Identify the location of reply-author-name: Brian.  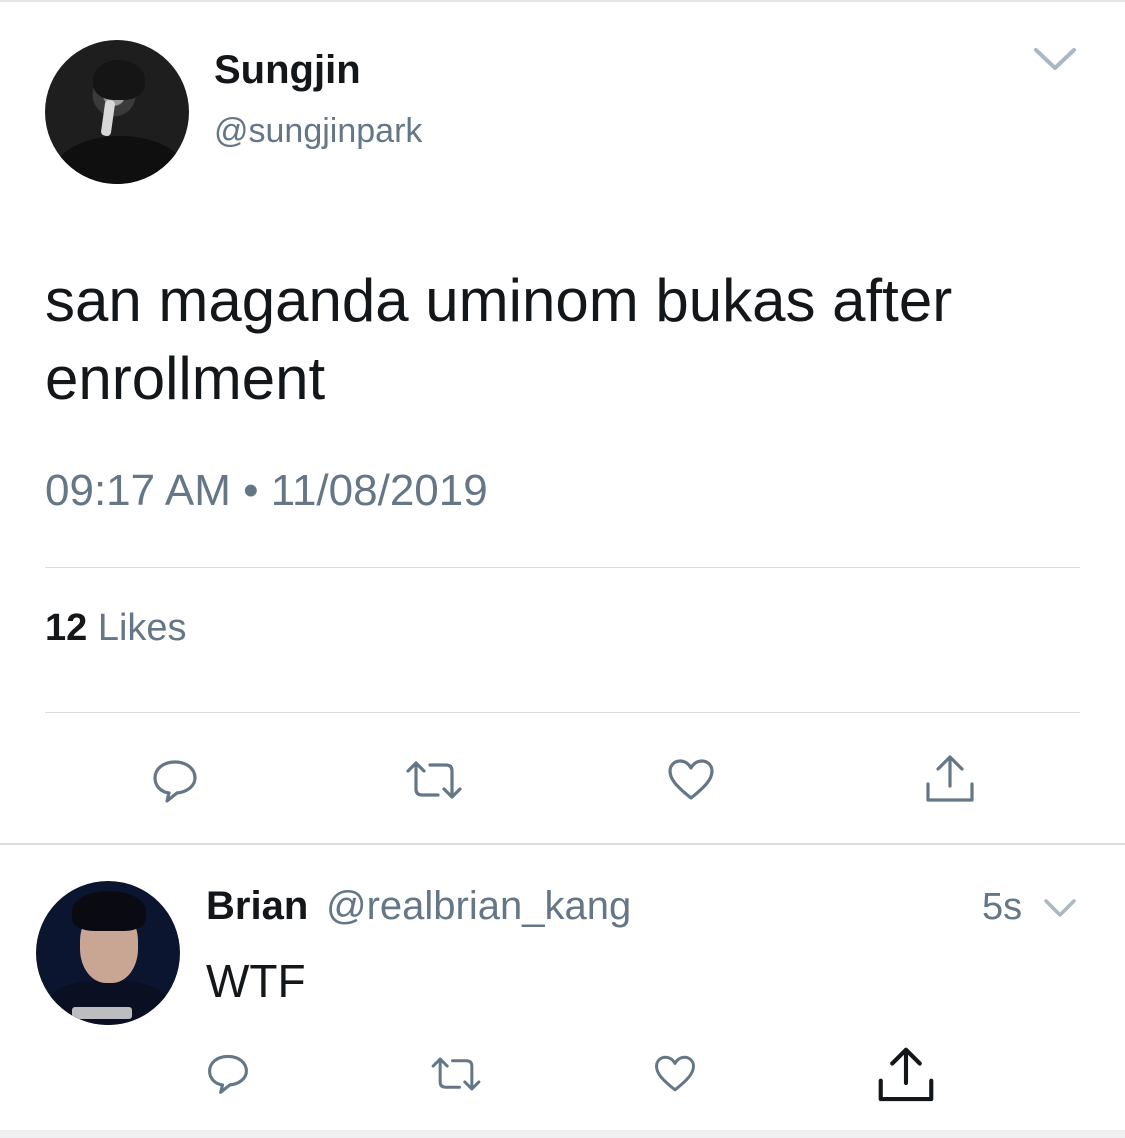
(257, 906).